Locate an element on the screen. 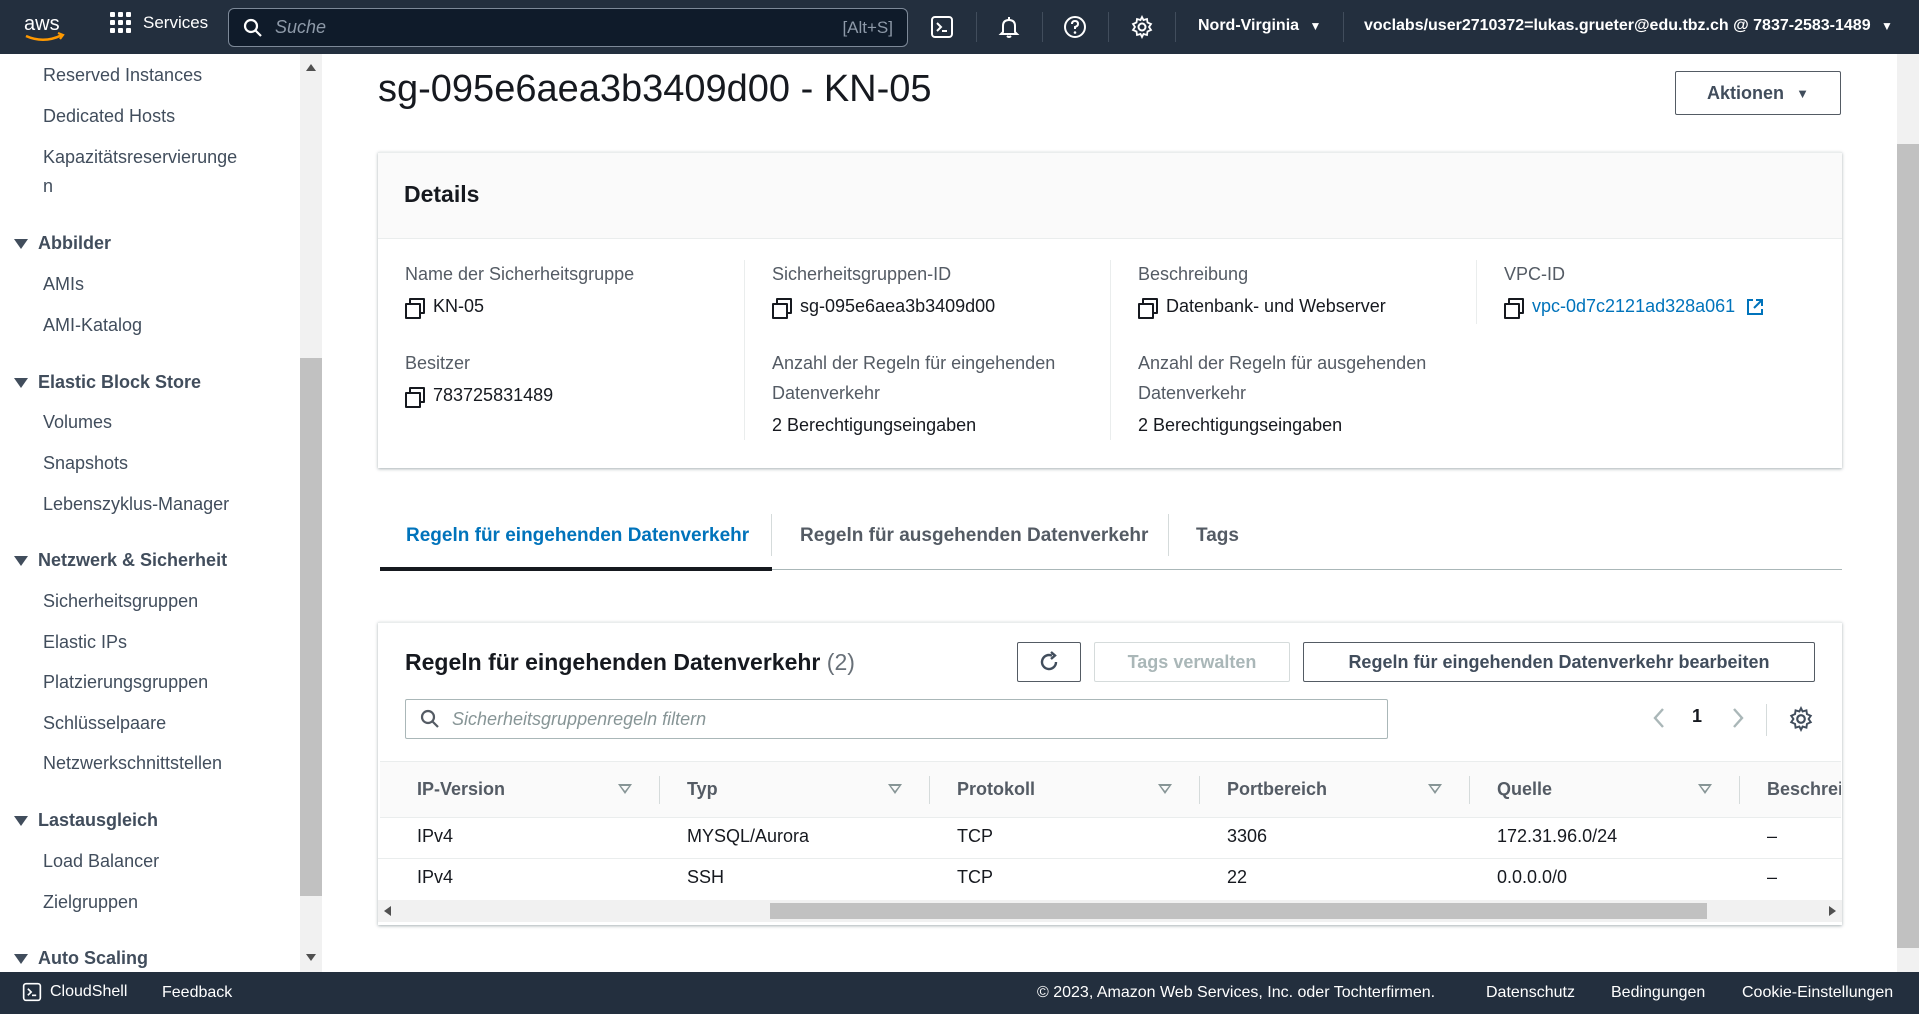  external-link-icon is located at coordinates (1755, 307).